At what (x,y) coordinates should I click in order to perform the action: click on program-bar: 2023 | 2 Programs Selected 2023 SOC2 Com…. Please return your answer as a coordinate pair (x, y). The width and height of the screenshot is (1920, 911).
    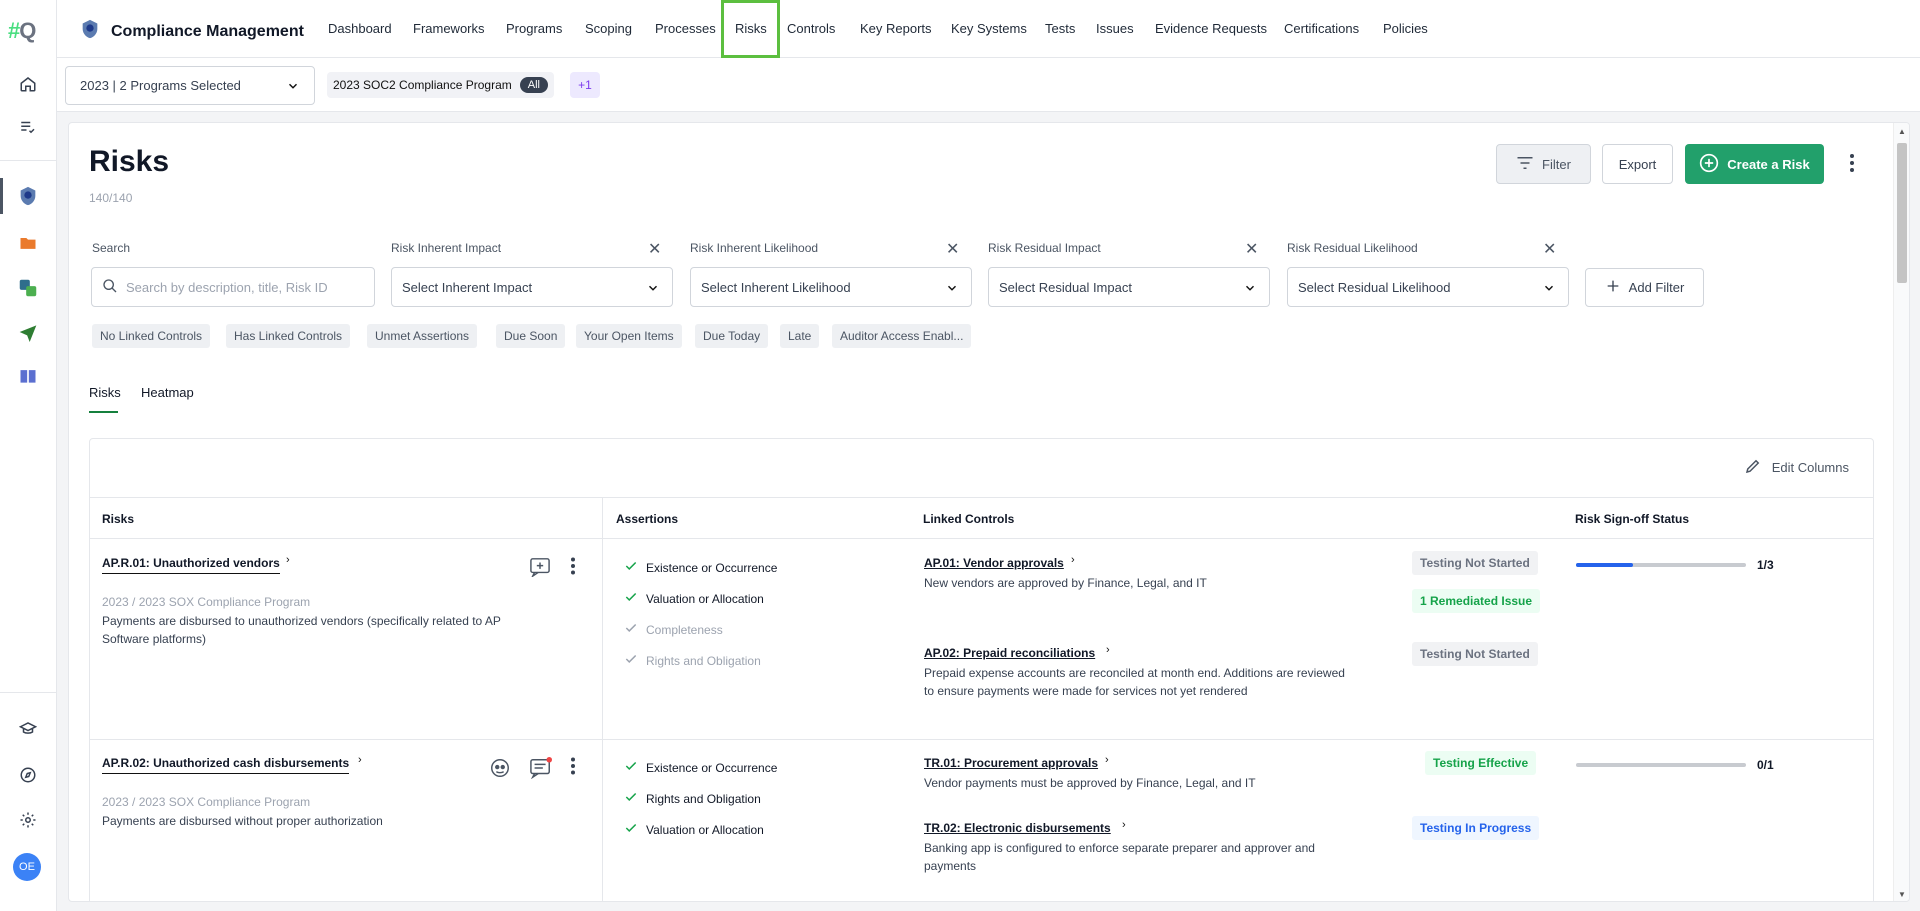
    Looking at the image, I should click on (988, 85).